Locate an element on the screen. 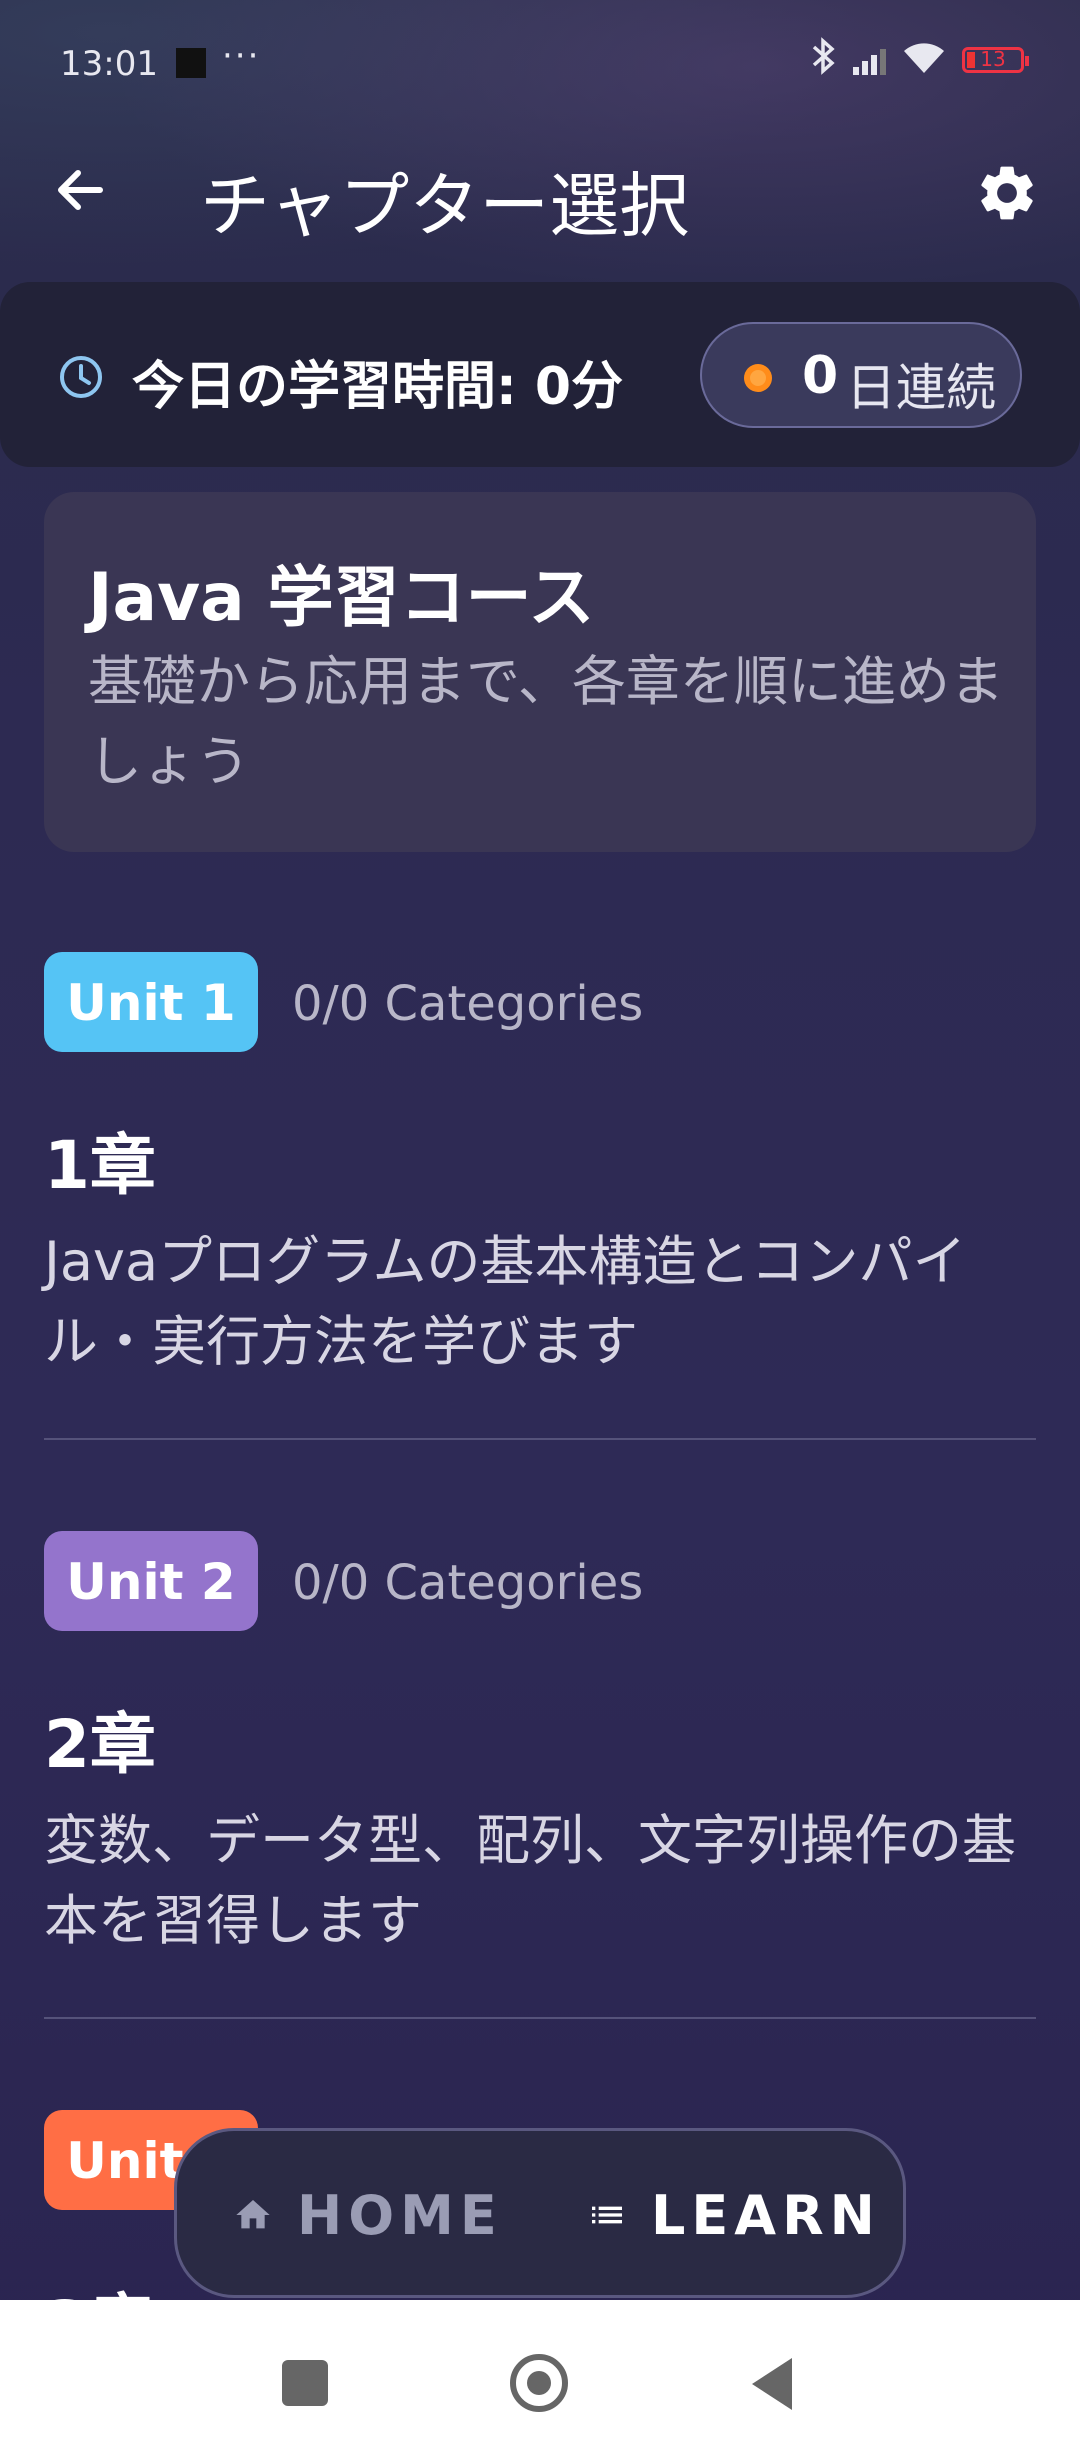  chapter-title: 1章 is located at coordinates (100, 1165).